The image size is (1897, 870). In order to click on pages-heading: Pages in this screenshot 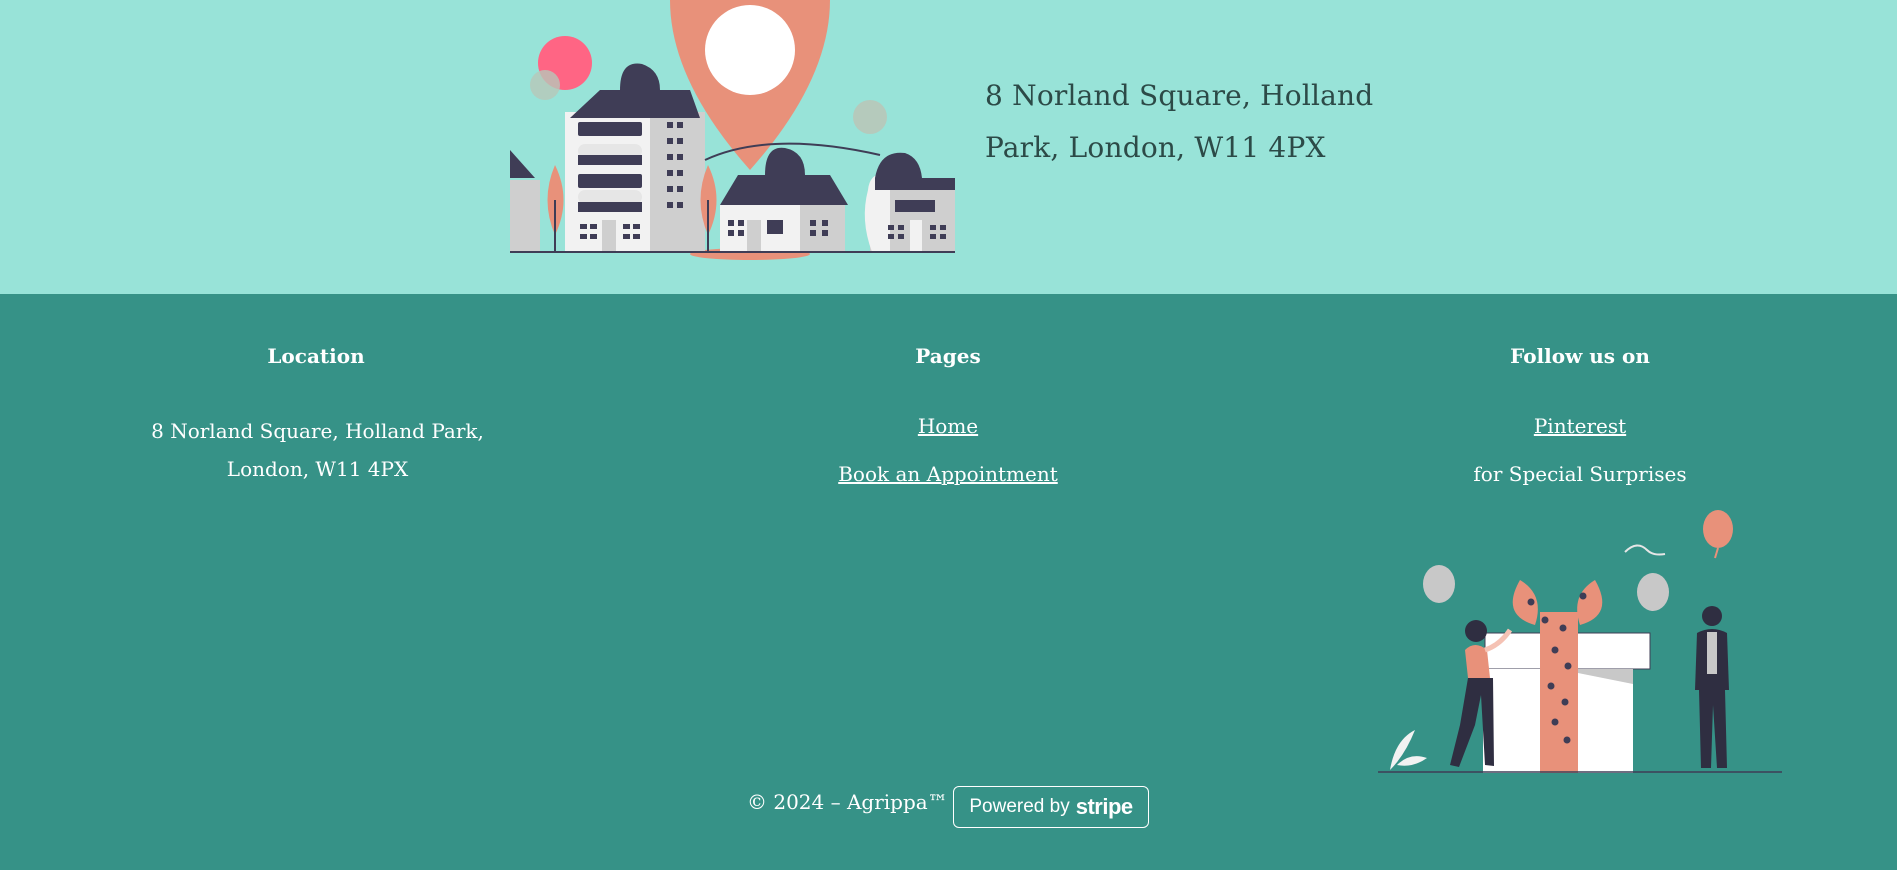, I will do `click(948, 356)`.